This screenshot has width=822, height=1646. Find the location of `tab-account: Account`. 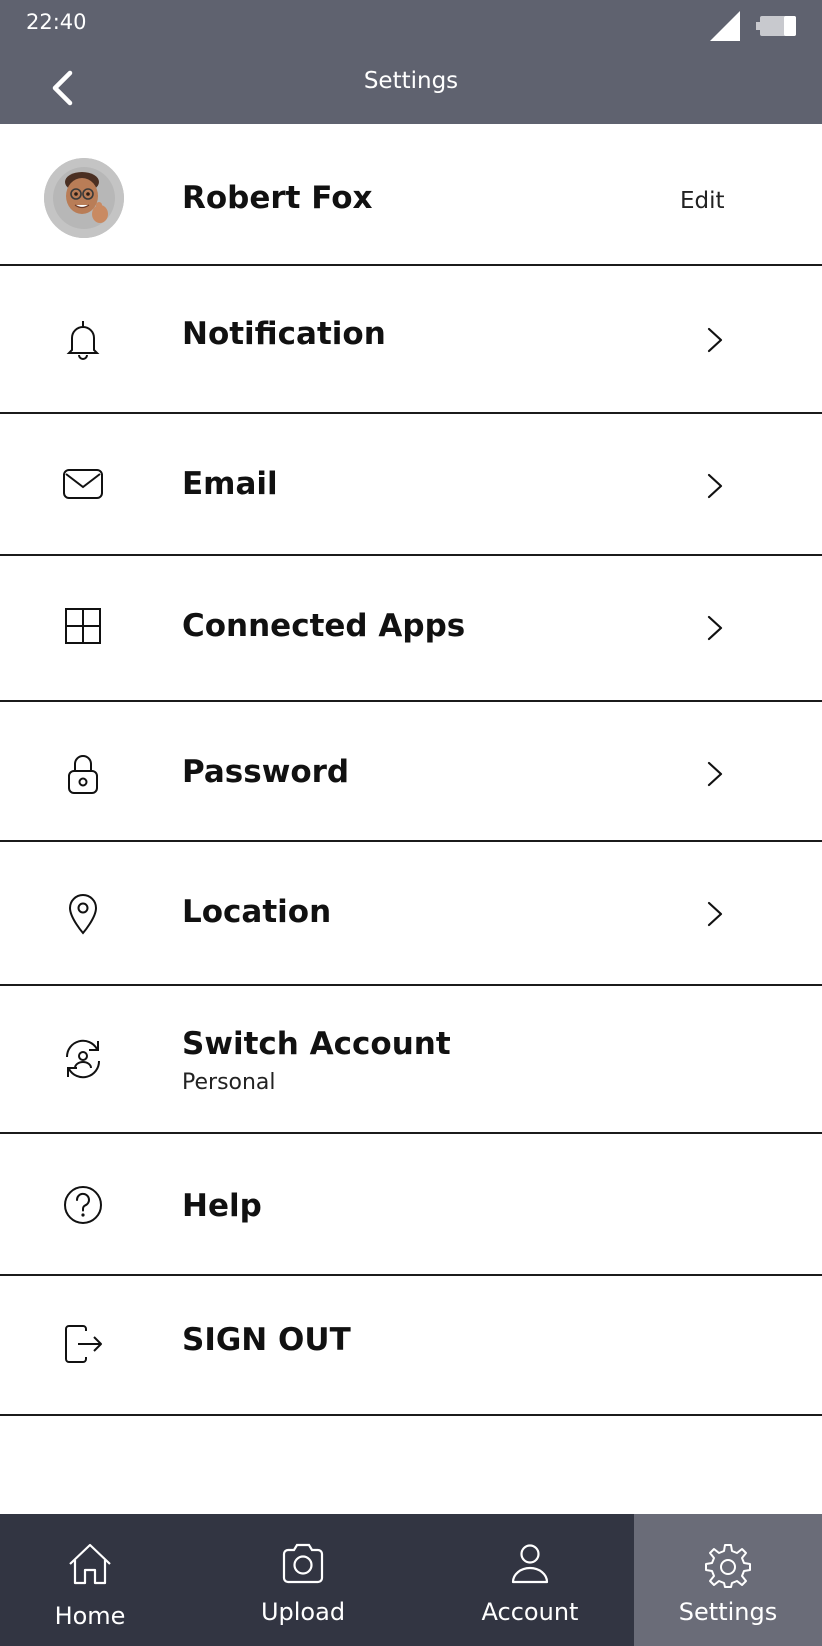

tab-account: Account is located at coordinates (530, 1580).